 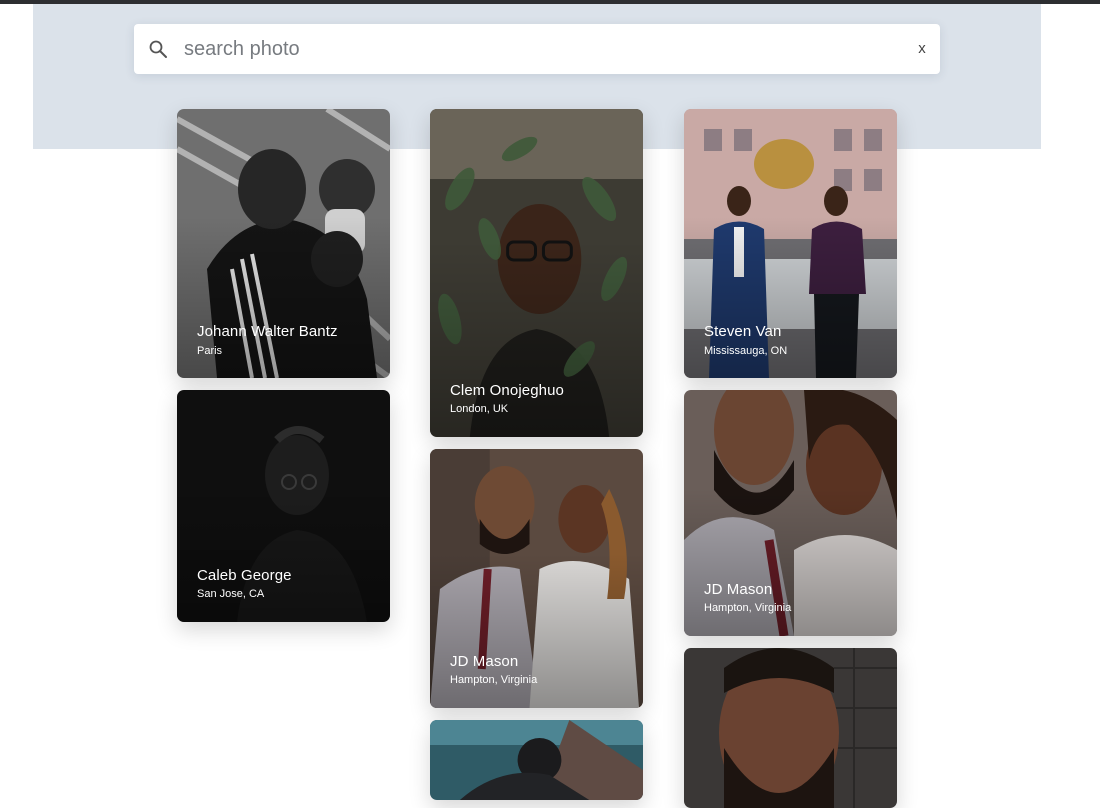 I want to click on clear-search-button: x, so click(x=922, y=49).